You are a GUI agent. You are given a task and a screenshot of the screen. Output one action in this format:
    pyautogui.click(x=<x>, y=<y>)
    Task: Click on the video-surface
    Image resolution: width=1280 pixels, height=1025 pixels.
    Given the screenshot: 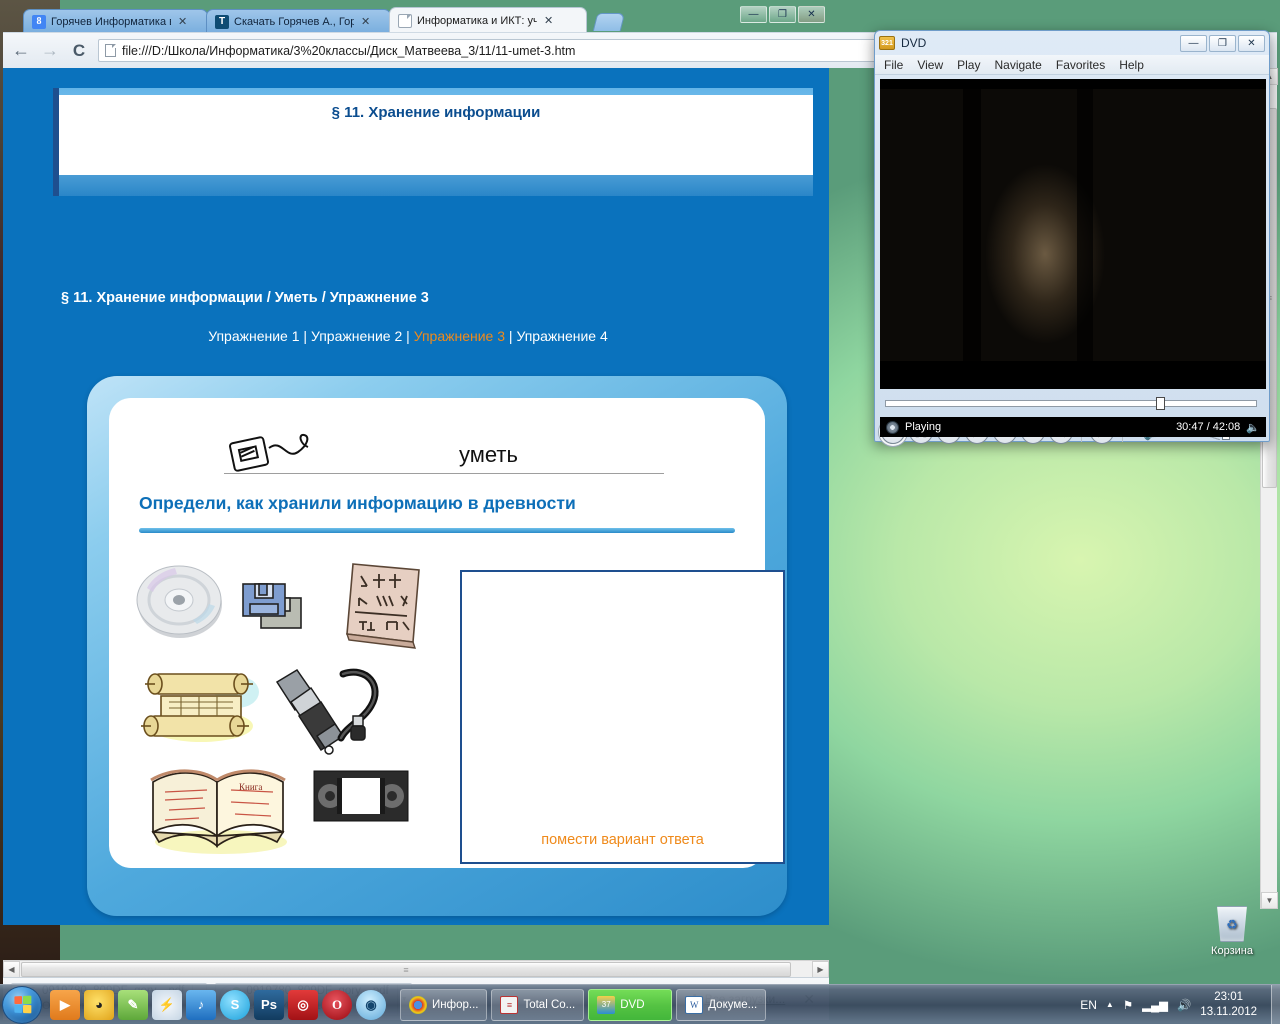 What is the action you would take?
    pyautogui.click(x=1073, y=234)
    